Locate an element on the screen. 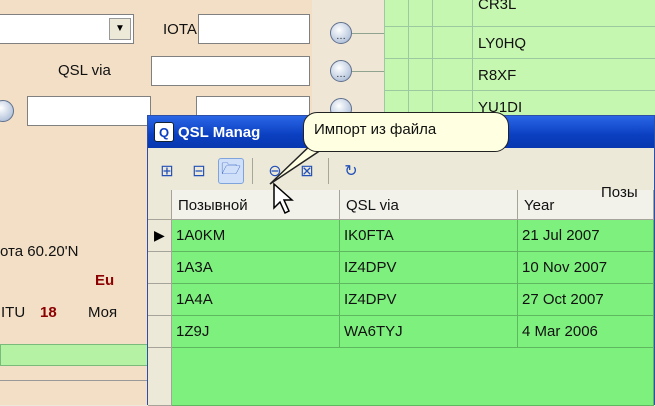 This screenshot has height=406, width=655. table-cell: 27 Oct 2007 is located at coordinates (586, 300).